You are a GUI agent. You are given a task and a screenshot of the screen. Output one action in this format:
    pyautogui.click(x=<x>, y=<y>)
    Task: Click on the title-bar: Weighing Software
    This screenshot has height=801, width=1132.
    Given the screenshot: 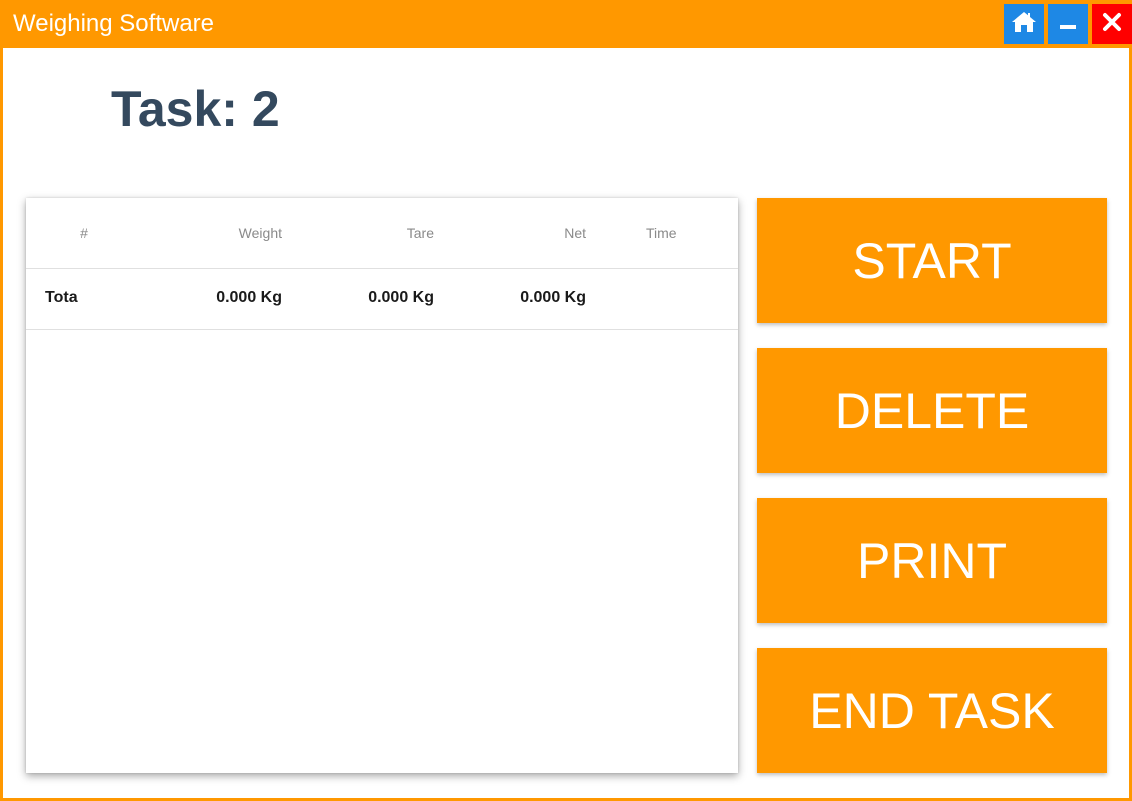 What is the action you would take?
    pyautogui.click(x=567, y=24)
    